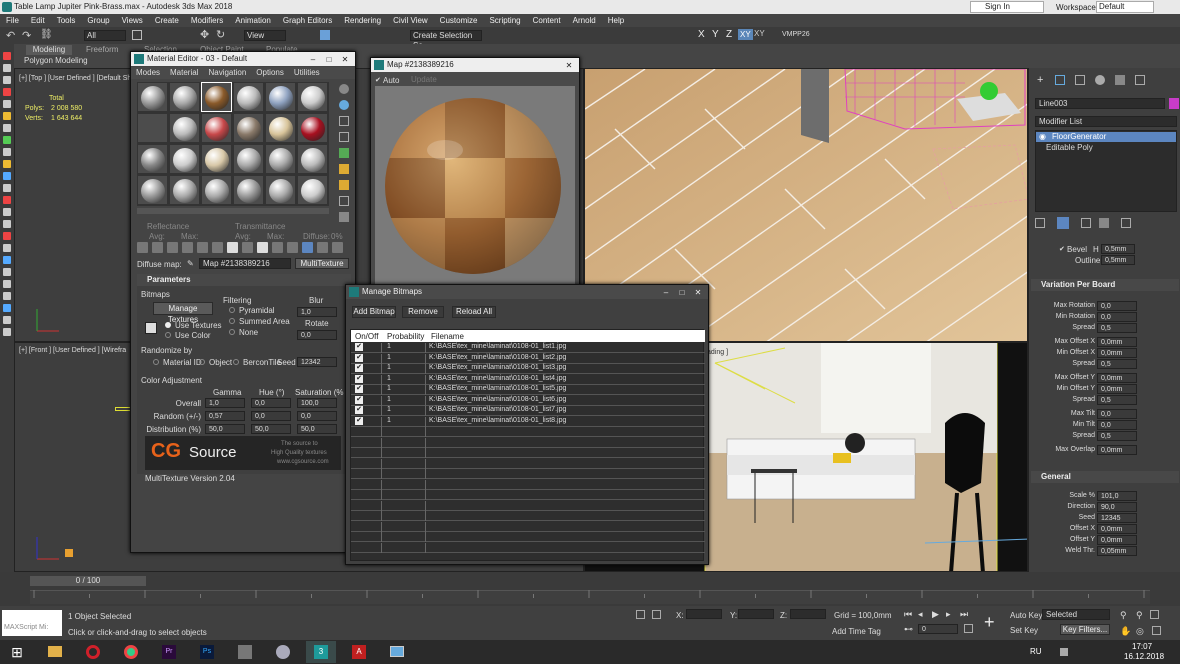 The height and width of the screenshot is (664, 1180). I want to click on object-color-swatch, so click(1174, 103).